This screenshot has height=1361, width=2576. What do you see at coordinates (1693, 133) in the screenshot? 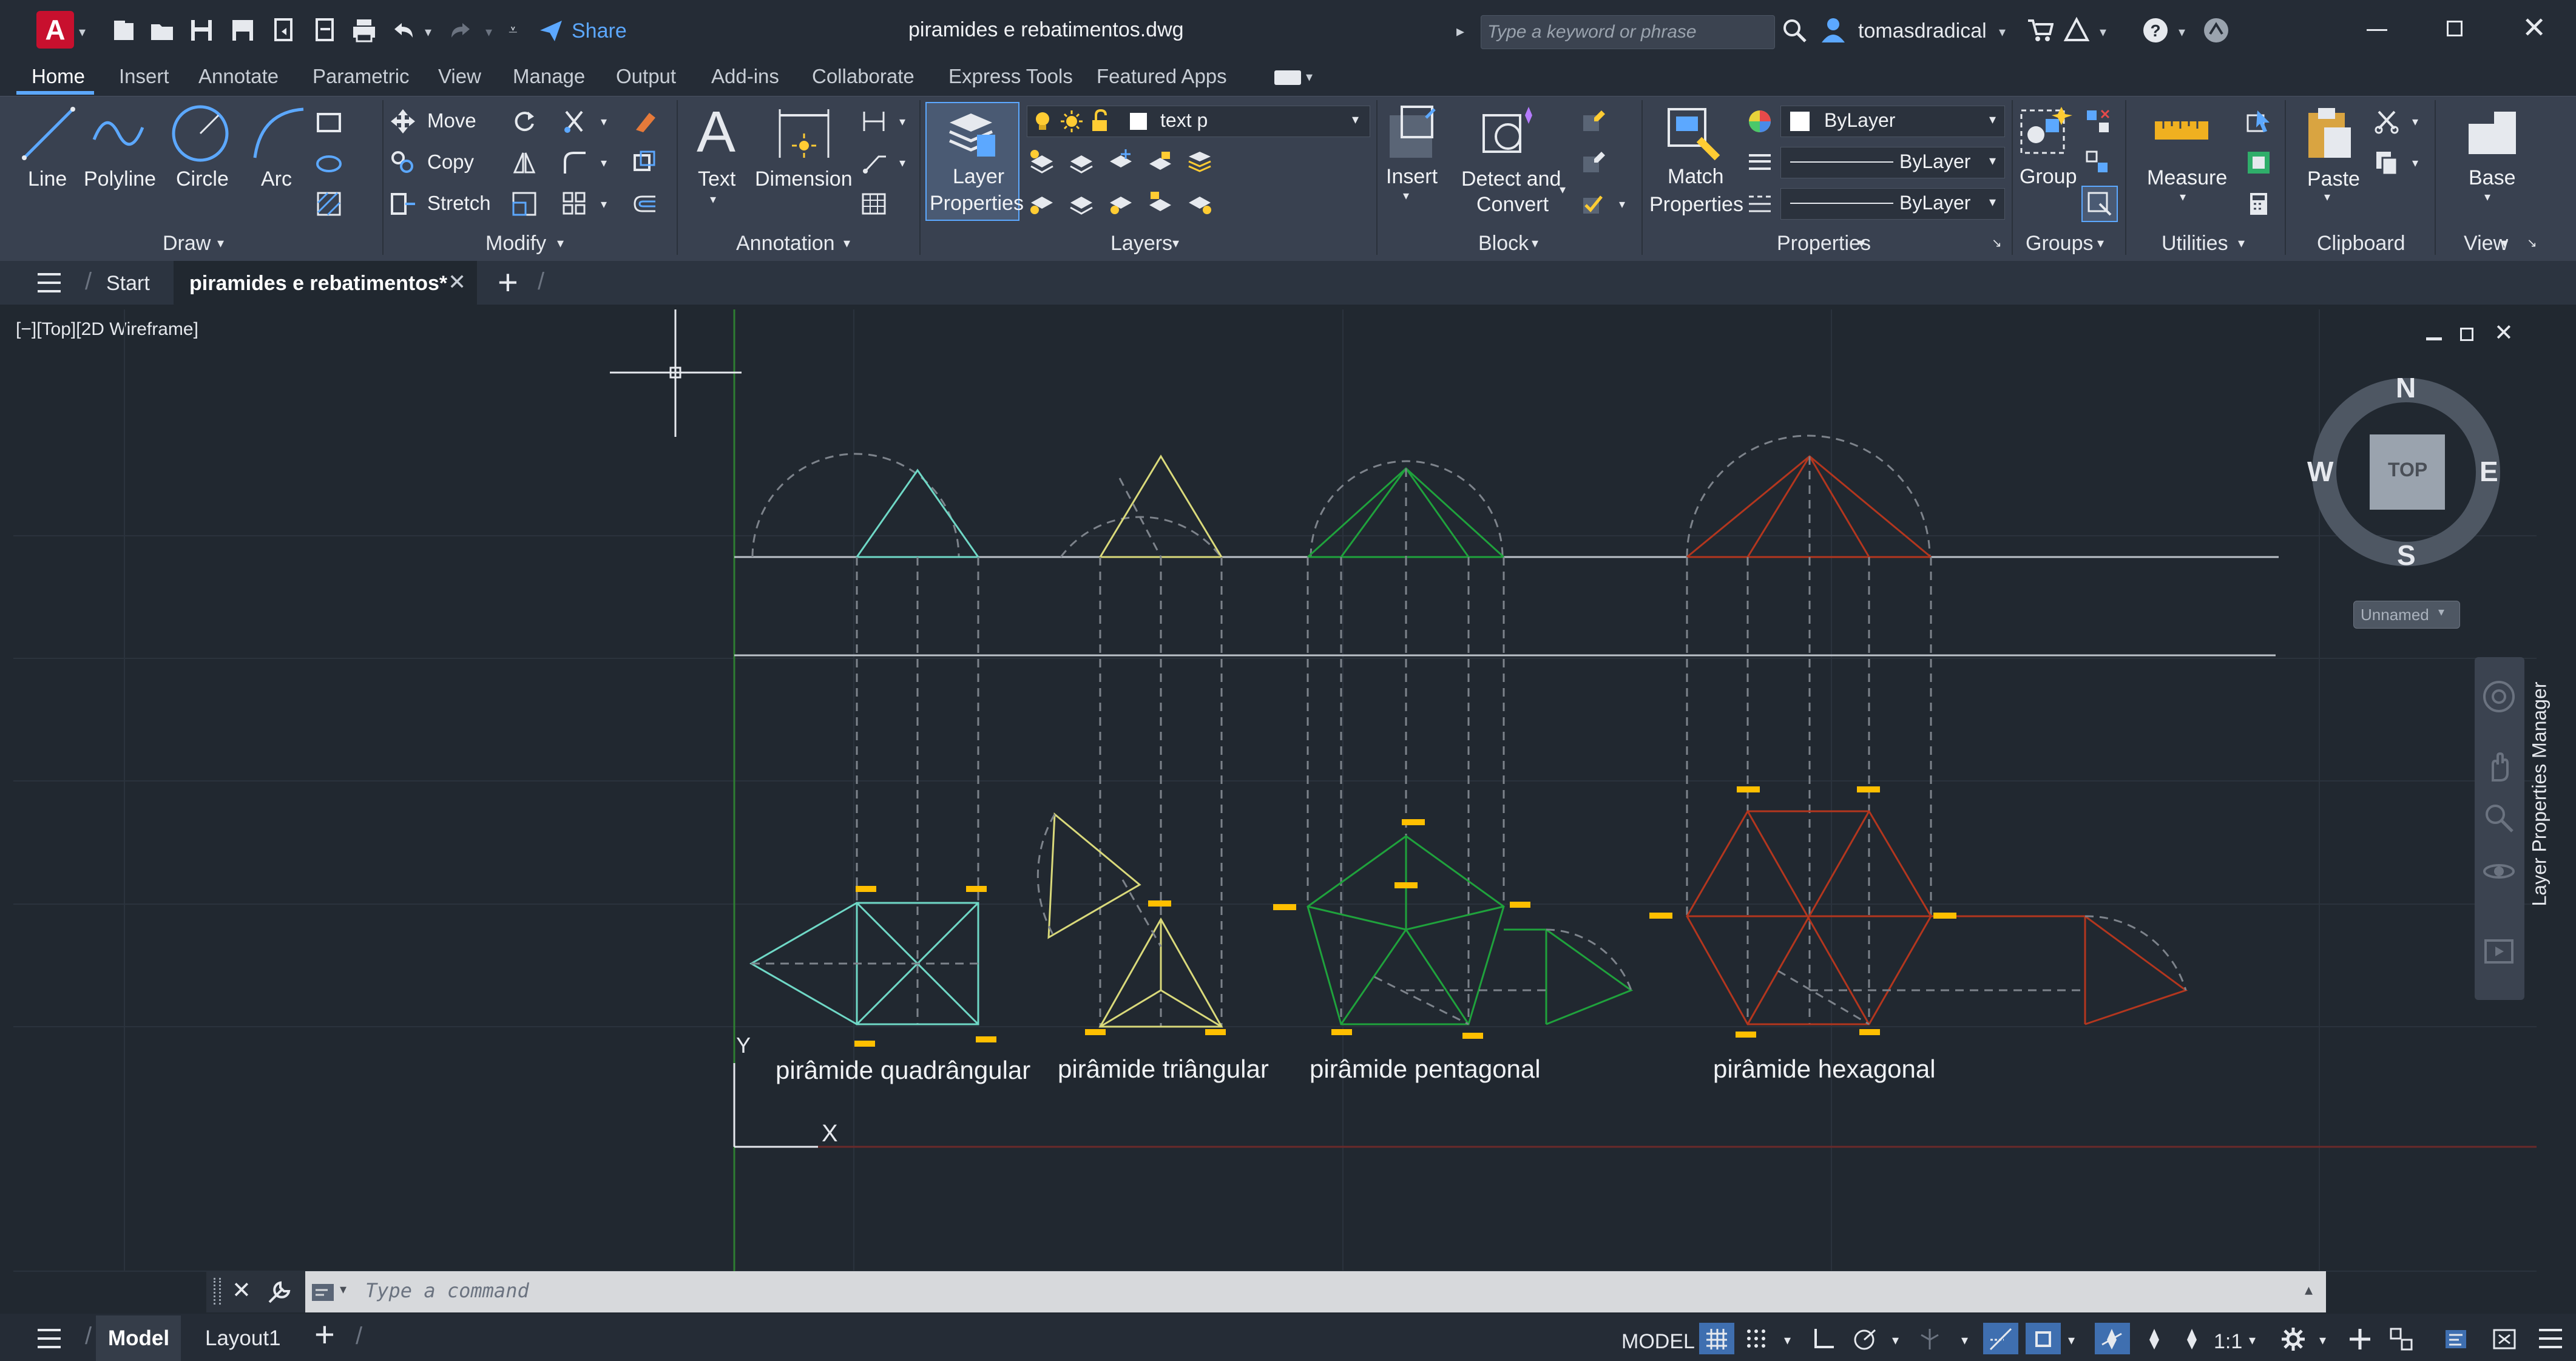
I see `match-properties-icon` at bounding box center [1693, 133].